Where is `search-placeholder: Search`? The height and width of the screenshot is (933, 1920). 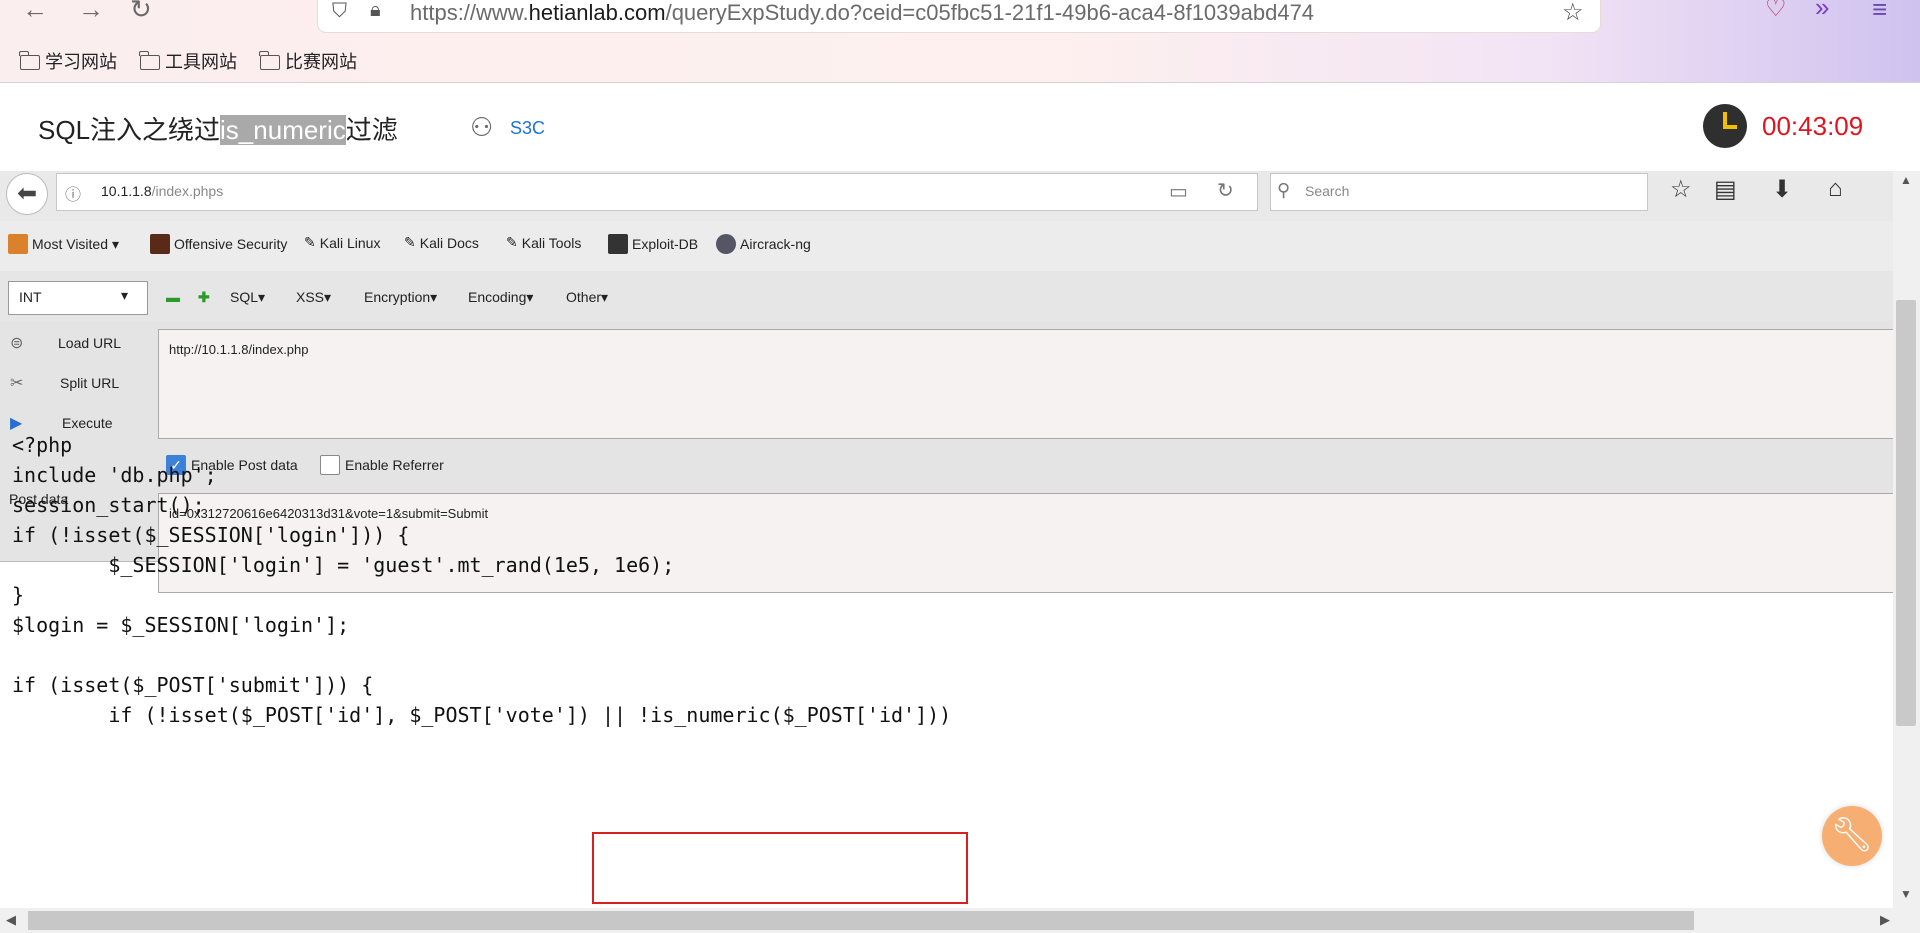
search-placeholder: Search is located at coordinates (1327, 191).